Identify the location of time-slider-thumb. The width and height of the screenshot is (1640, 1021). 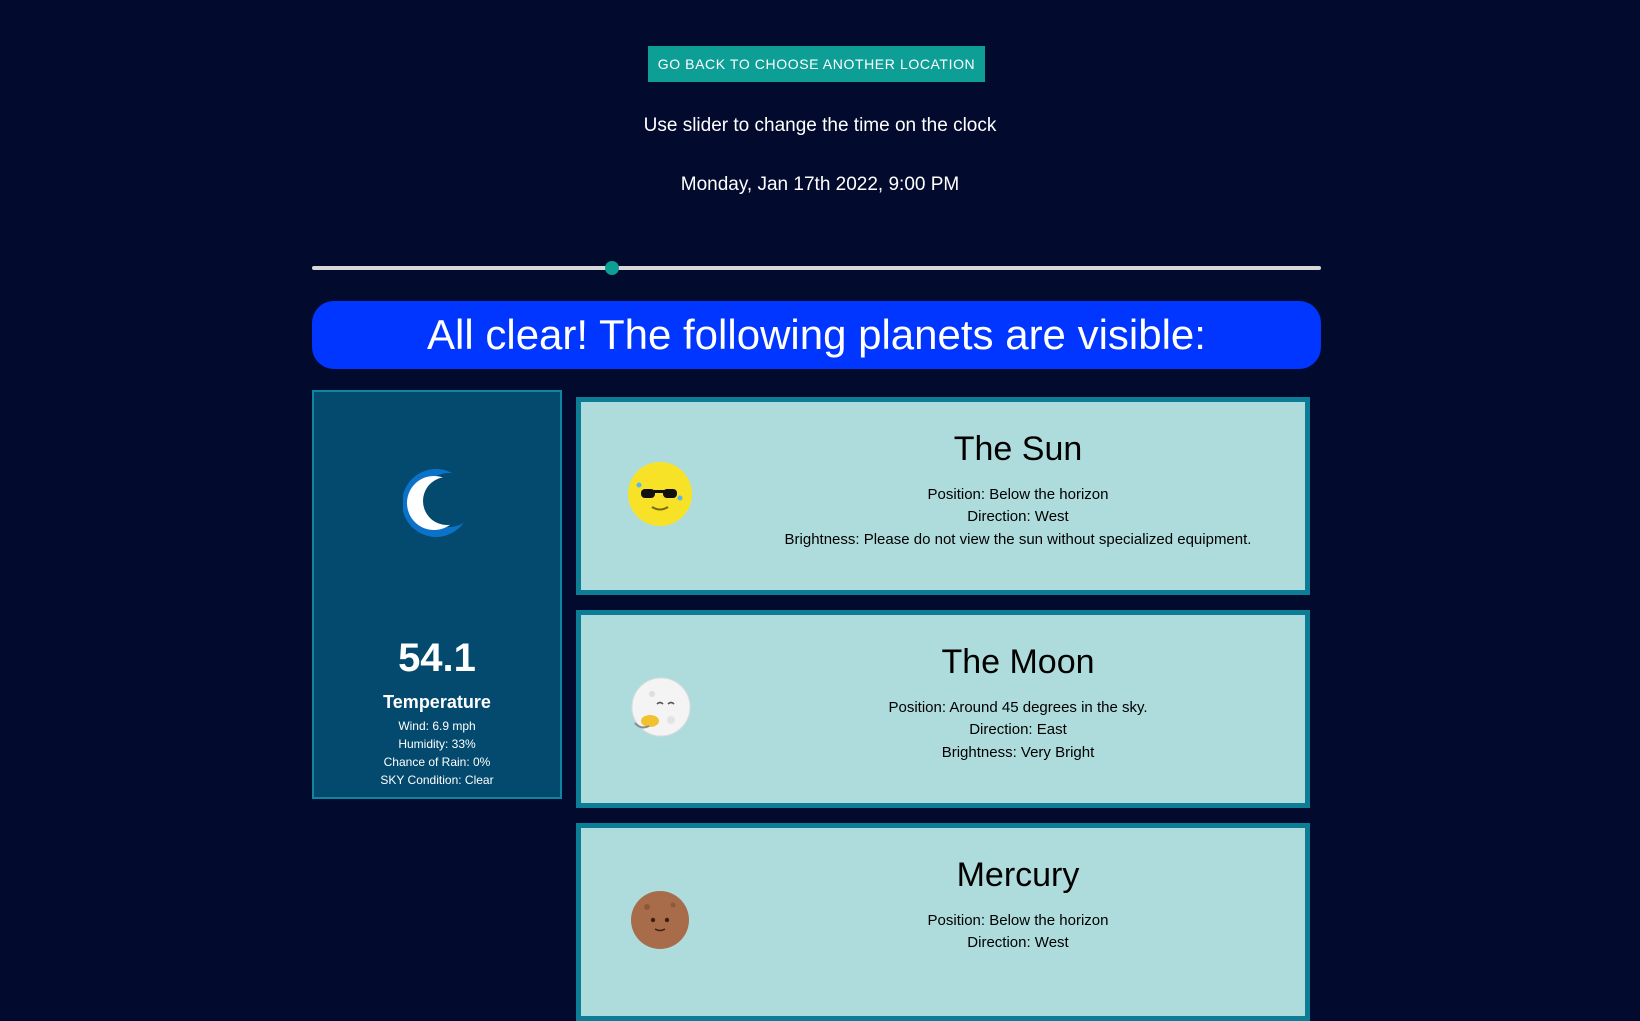
(611, 268).